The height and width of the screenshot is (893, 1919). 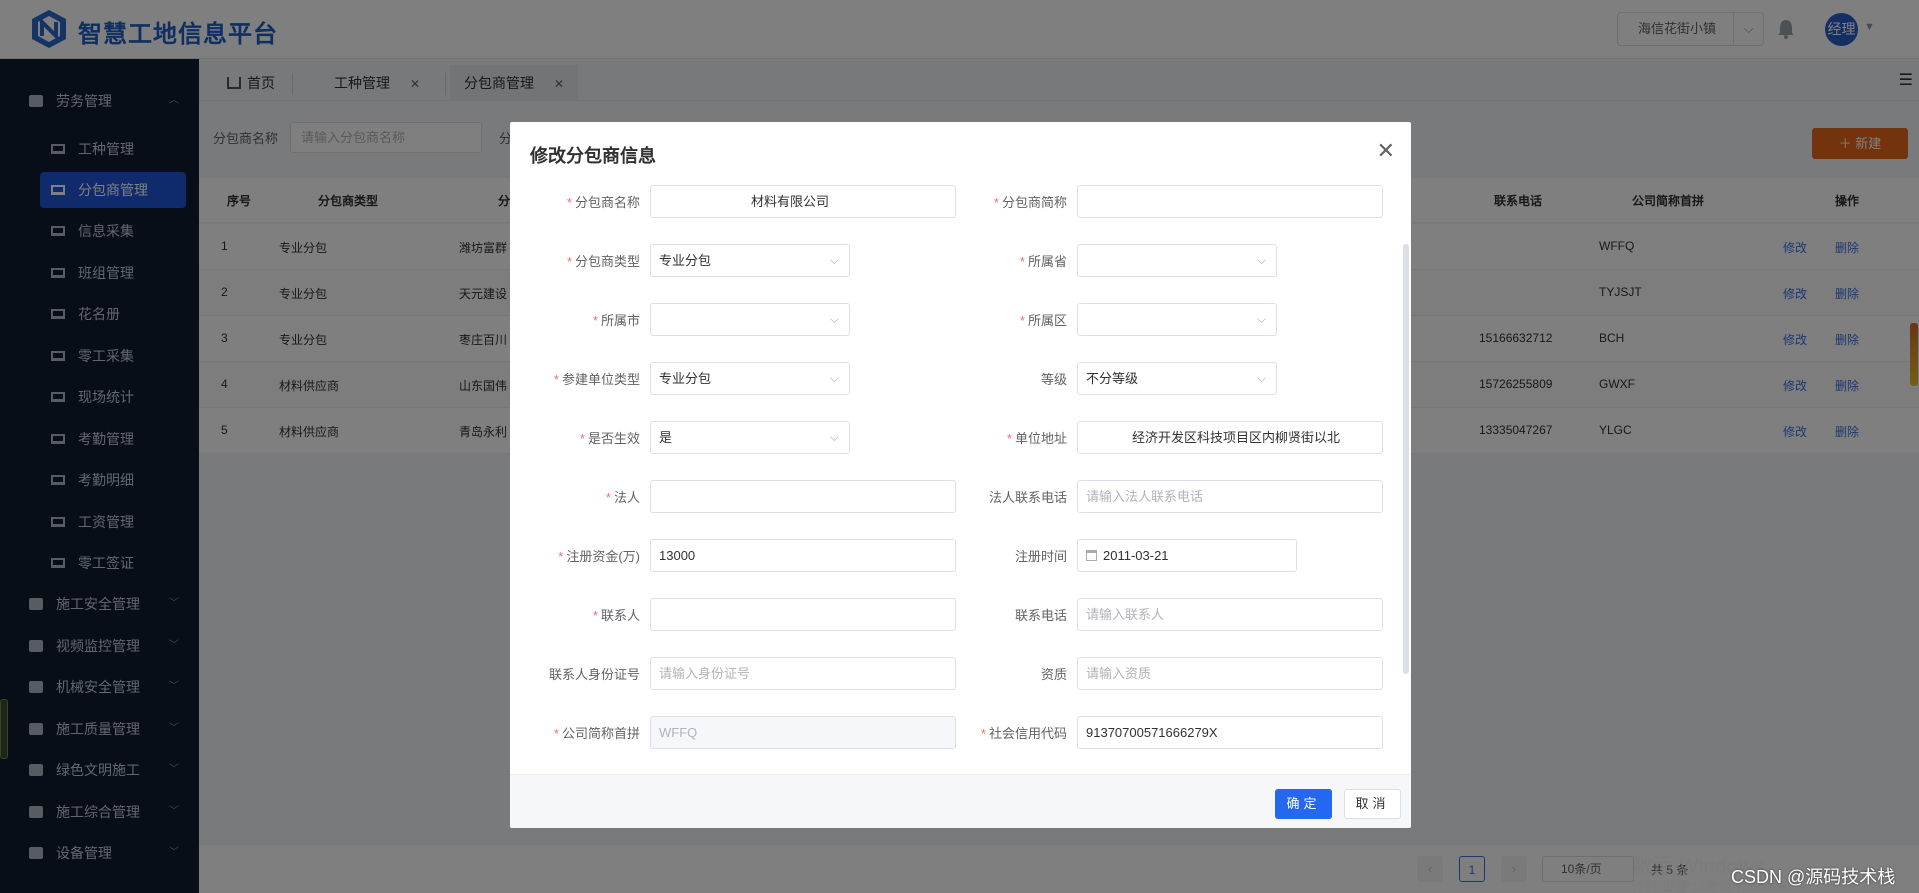 What do you see at coordinates (803, 496) in the screenshot?
I see `legal-input` at bounding box center [803, 496].